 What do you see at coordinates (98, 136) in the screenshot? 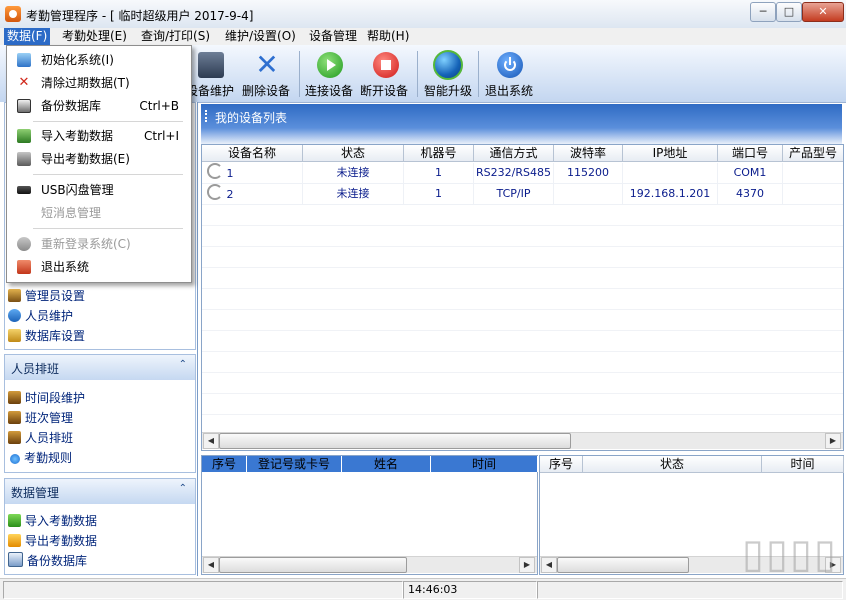
I see `menu-item-import-data: 导入考勤数据 Ctrl+I` at bounding box center [98, 136].